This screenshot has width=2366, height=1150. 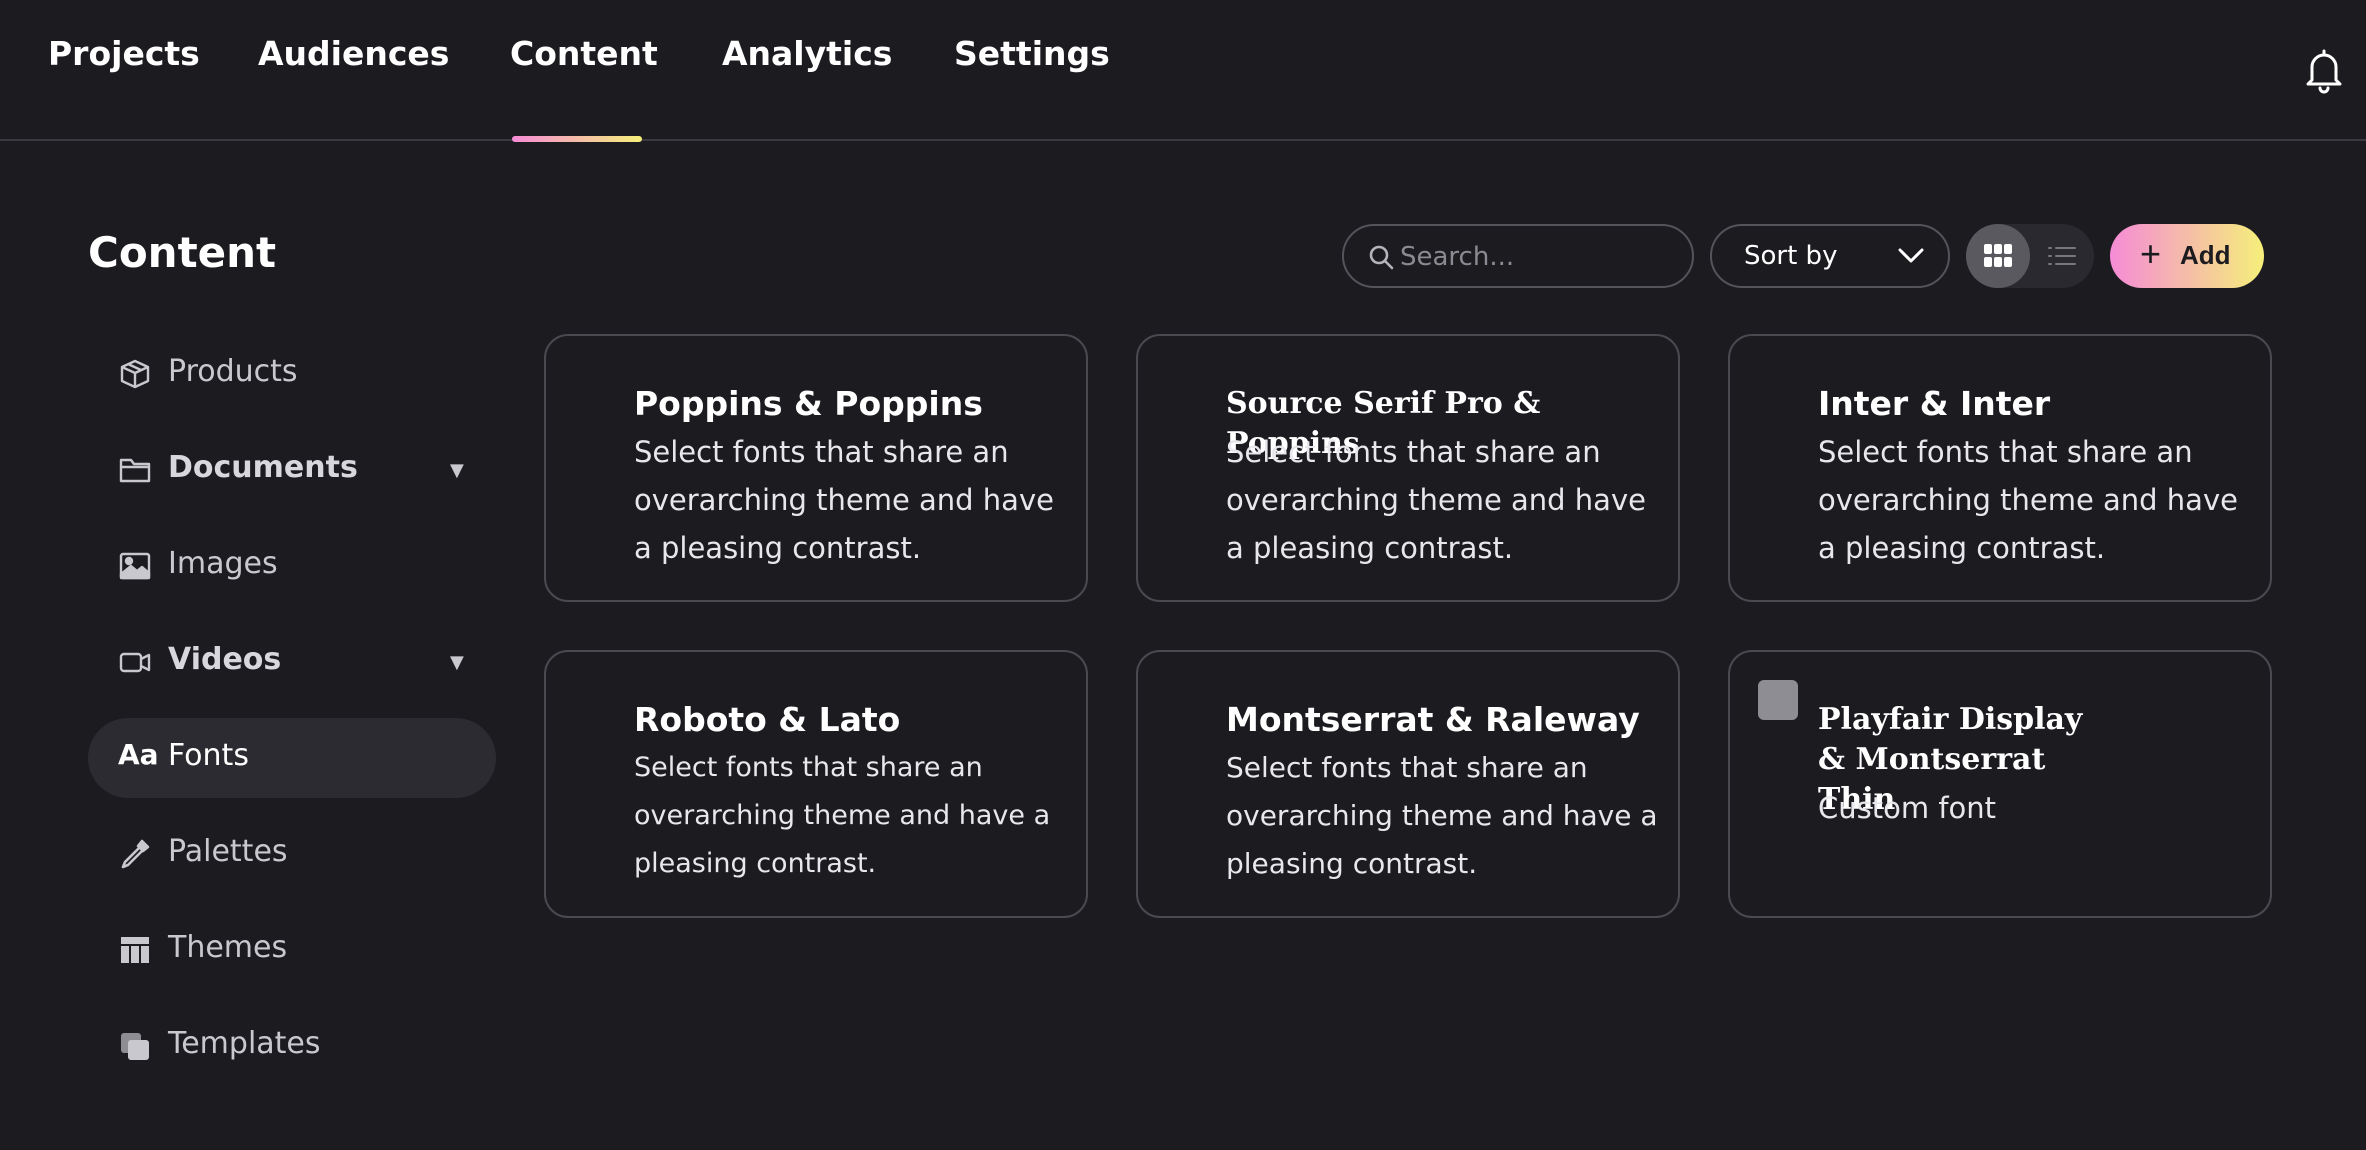 I want to click on add-button: + Add, so click(x=2187, y=256).